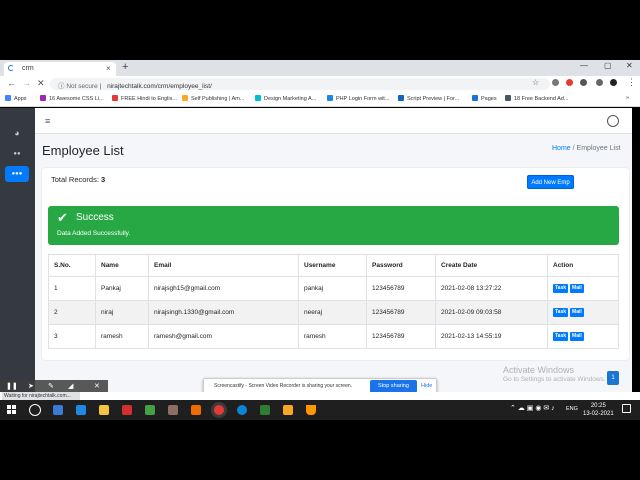 This screenshot has width=640, height=480. Describe the element at coordinates (598, 414) in the screenshot. I see `clock-date: 13-02-2021` at that location.